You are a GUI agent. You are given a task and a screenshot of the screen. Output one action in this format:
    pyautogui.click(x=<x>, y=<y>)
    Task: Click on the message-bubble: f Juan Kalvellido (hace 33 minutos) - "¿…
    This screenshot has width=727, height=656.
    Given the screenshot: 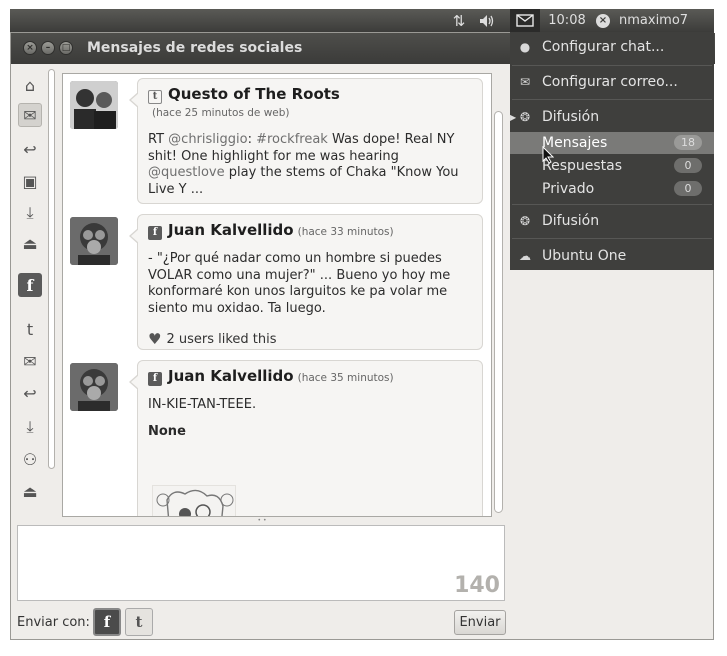 What is the action you would take?
    pyautogui.click(x=306, y=282)
    